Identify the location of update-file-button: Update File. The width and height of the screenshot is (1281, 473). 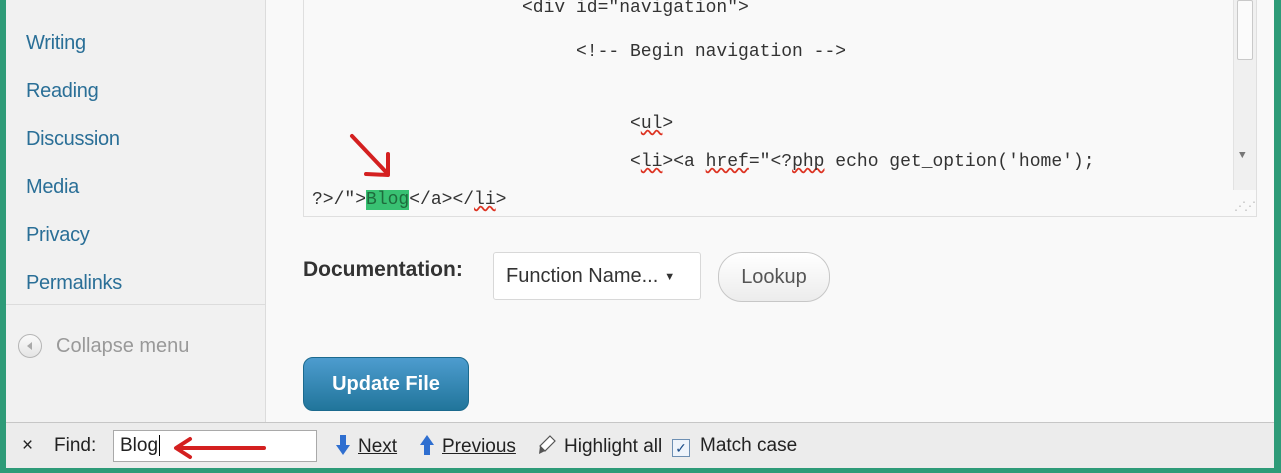
(386, 384).